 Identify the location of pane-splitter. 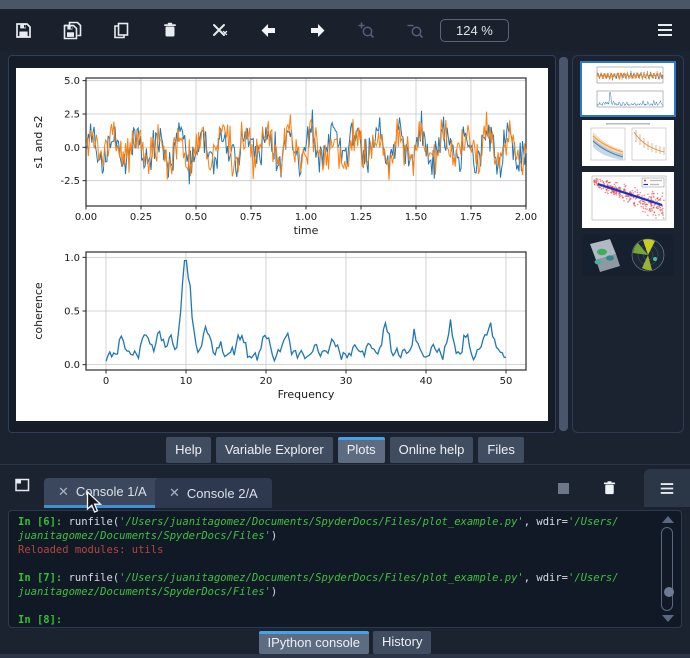
(345, 464).